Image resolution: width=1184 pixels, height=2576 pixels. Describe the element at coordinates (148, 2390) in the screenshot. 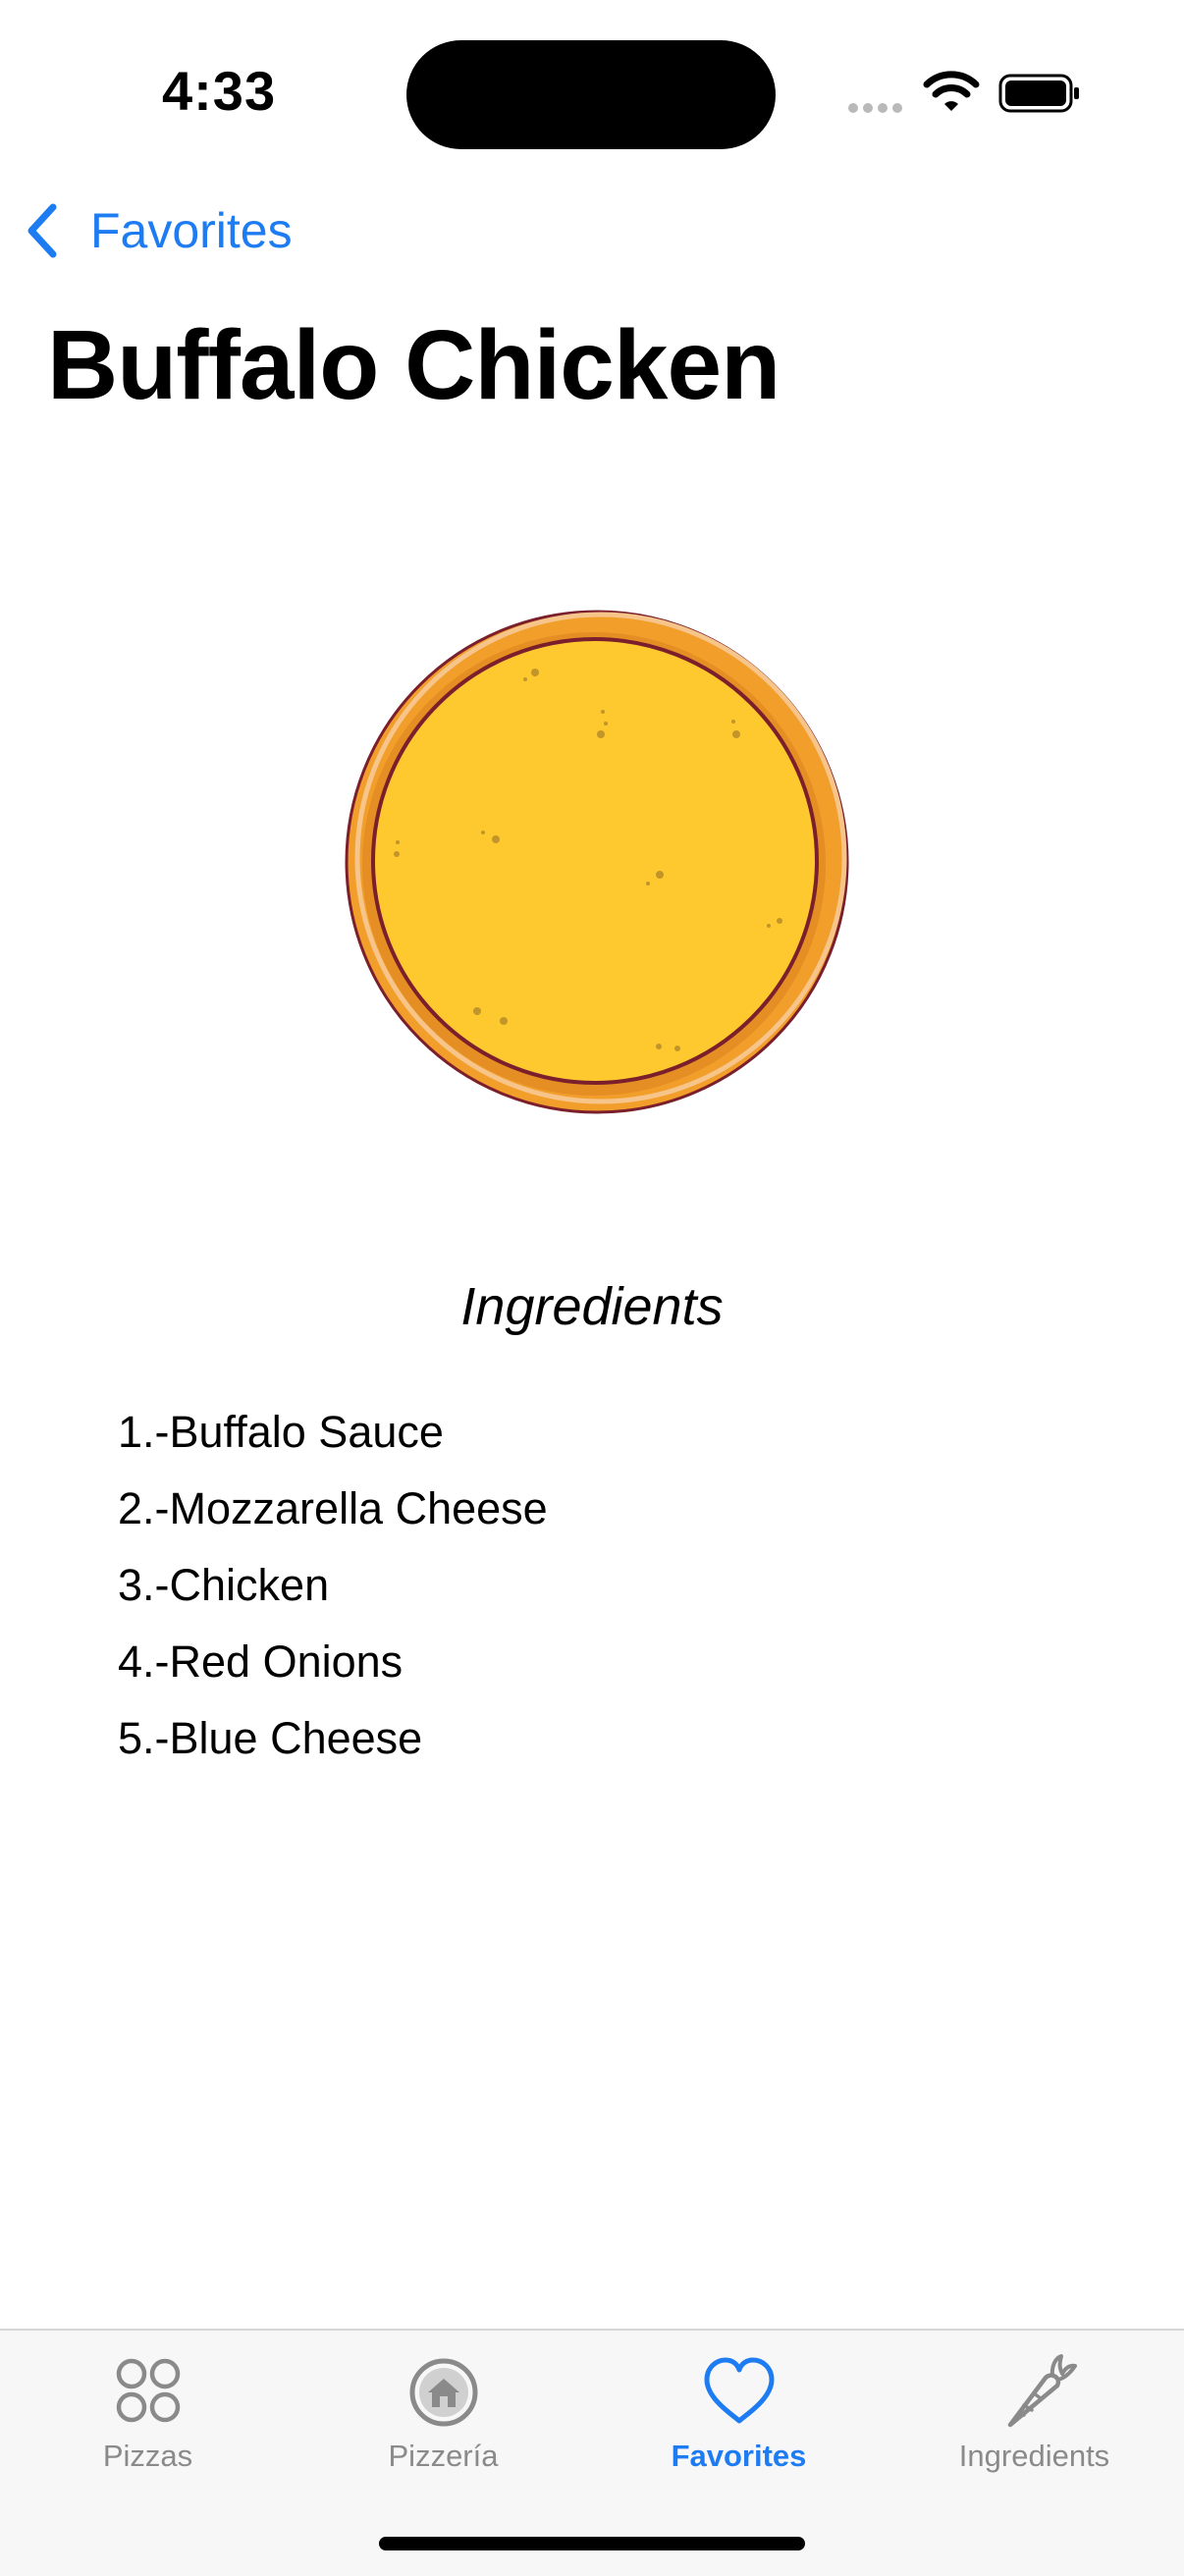

I see `grid-circles-icon` at that location.